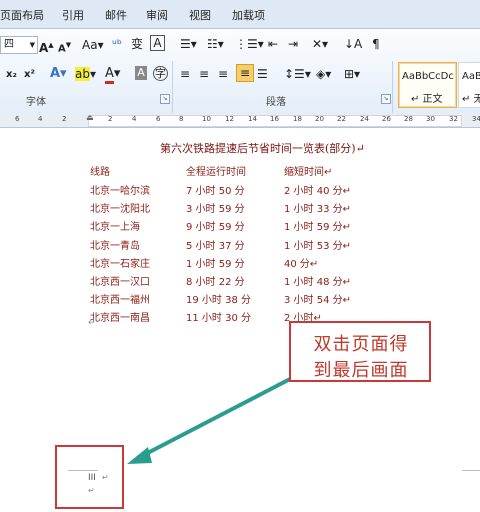  I want to click on annotation-arrow, so click(210, 420).